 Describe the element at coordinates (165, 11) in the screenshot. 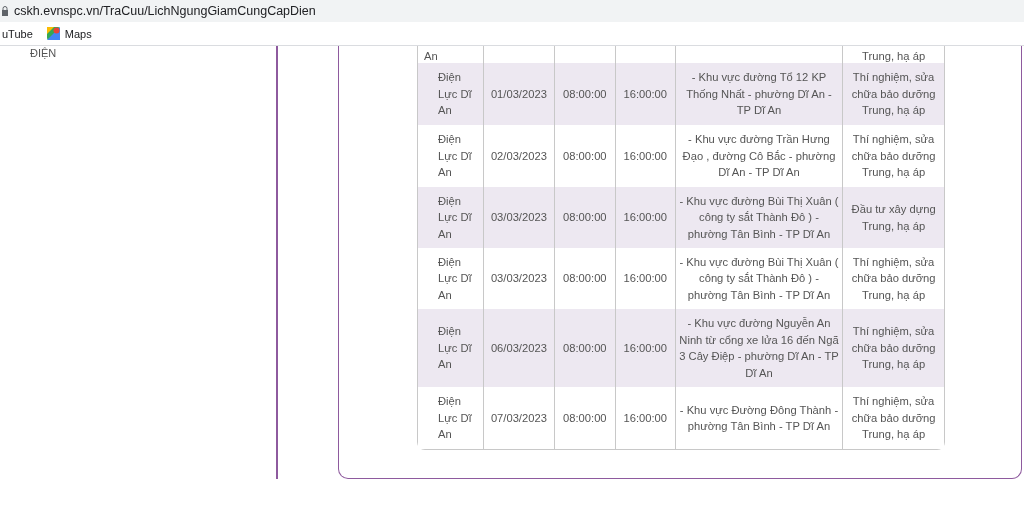

I see `url-text: cskh.evnspc.vn/TraCuu/LichNgungGiamCungCapDien` at that location.